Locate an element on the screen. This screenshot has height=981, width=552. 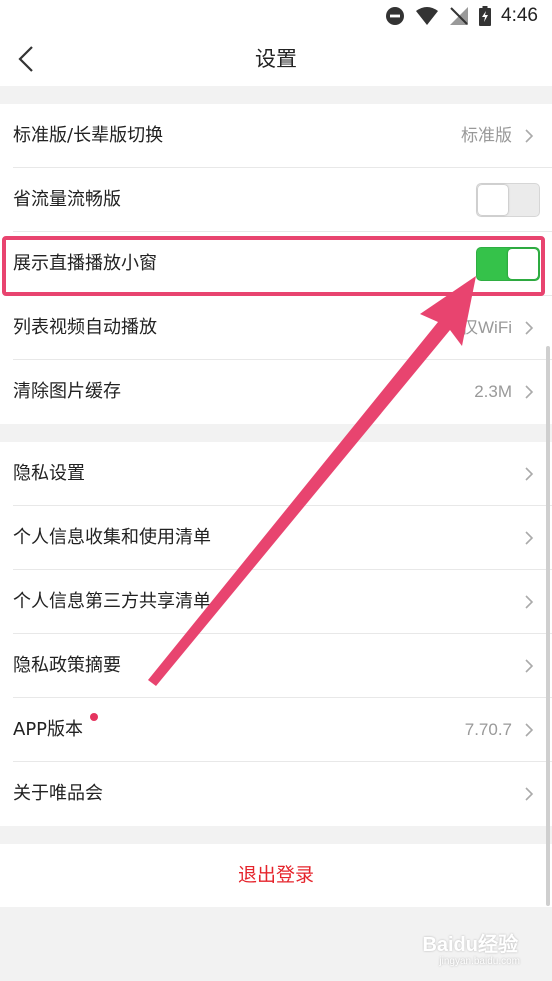
settings-row-app-version: APP版本 7.70.7 is located at coordinates (276, 730).